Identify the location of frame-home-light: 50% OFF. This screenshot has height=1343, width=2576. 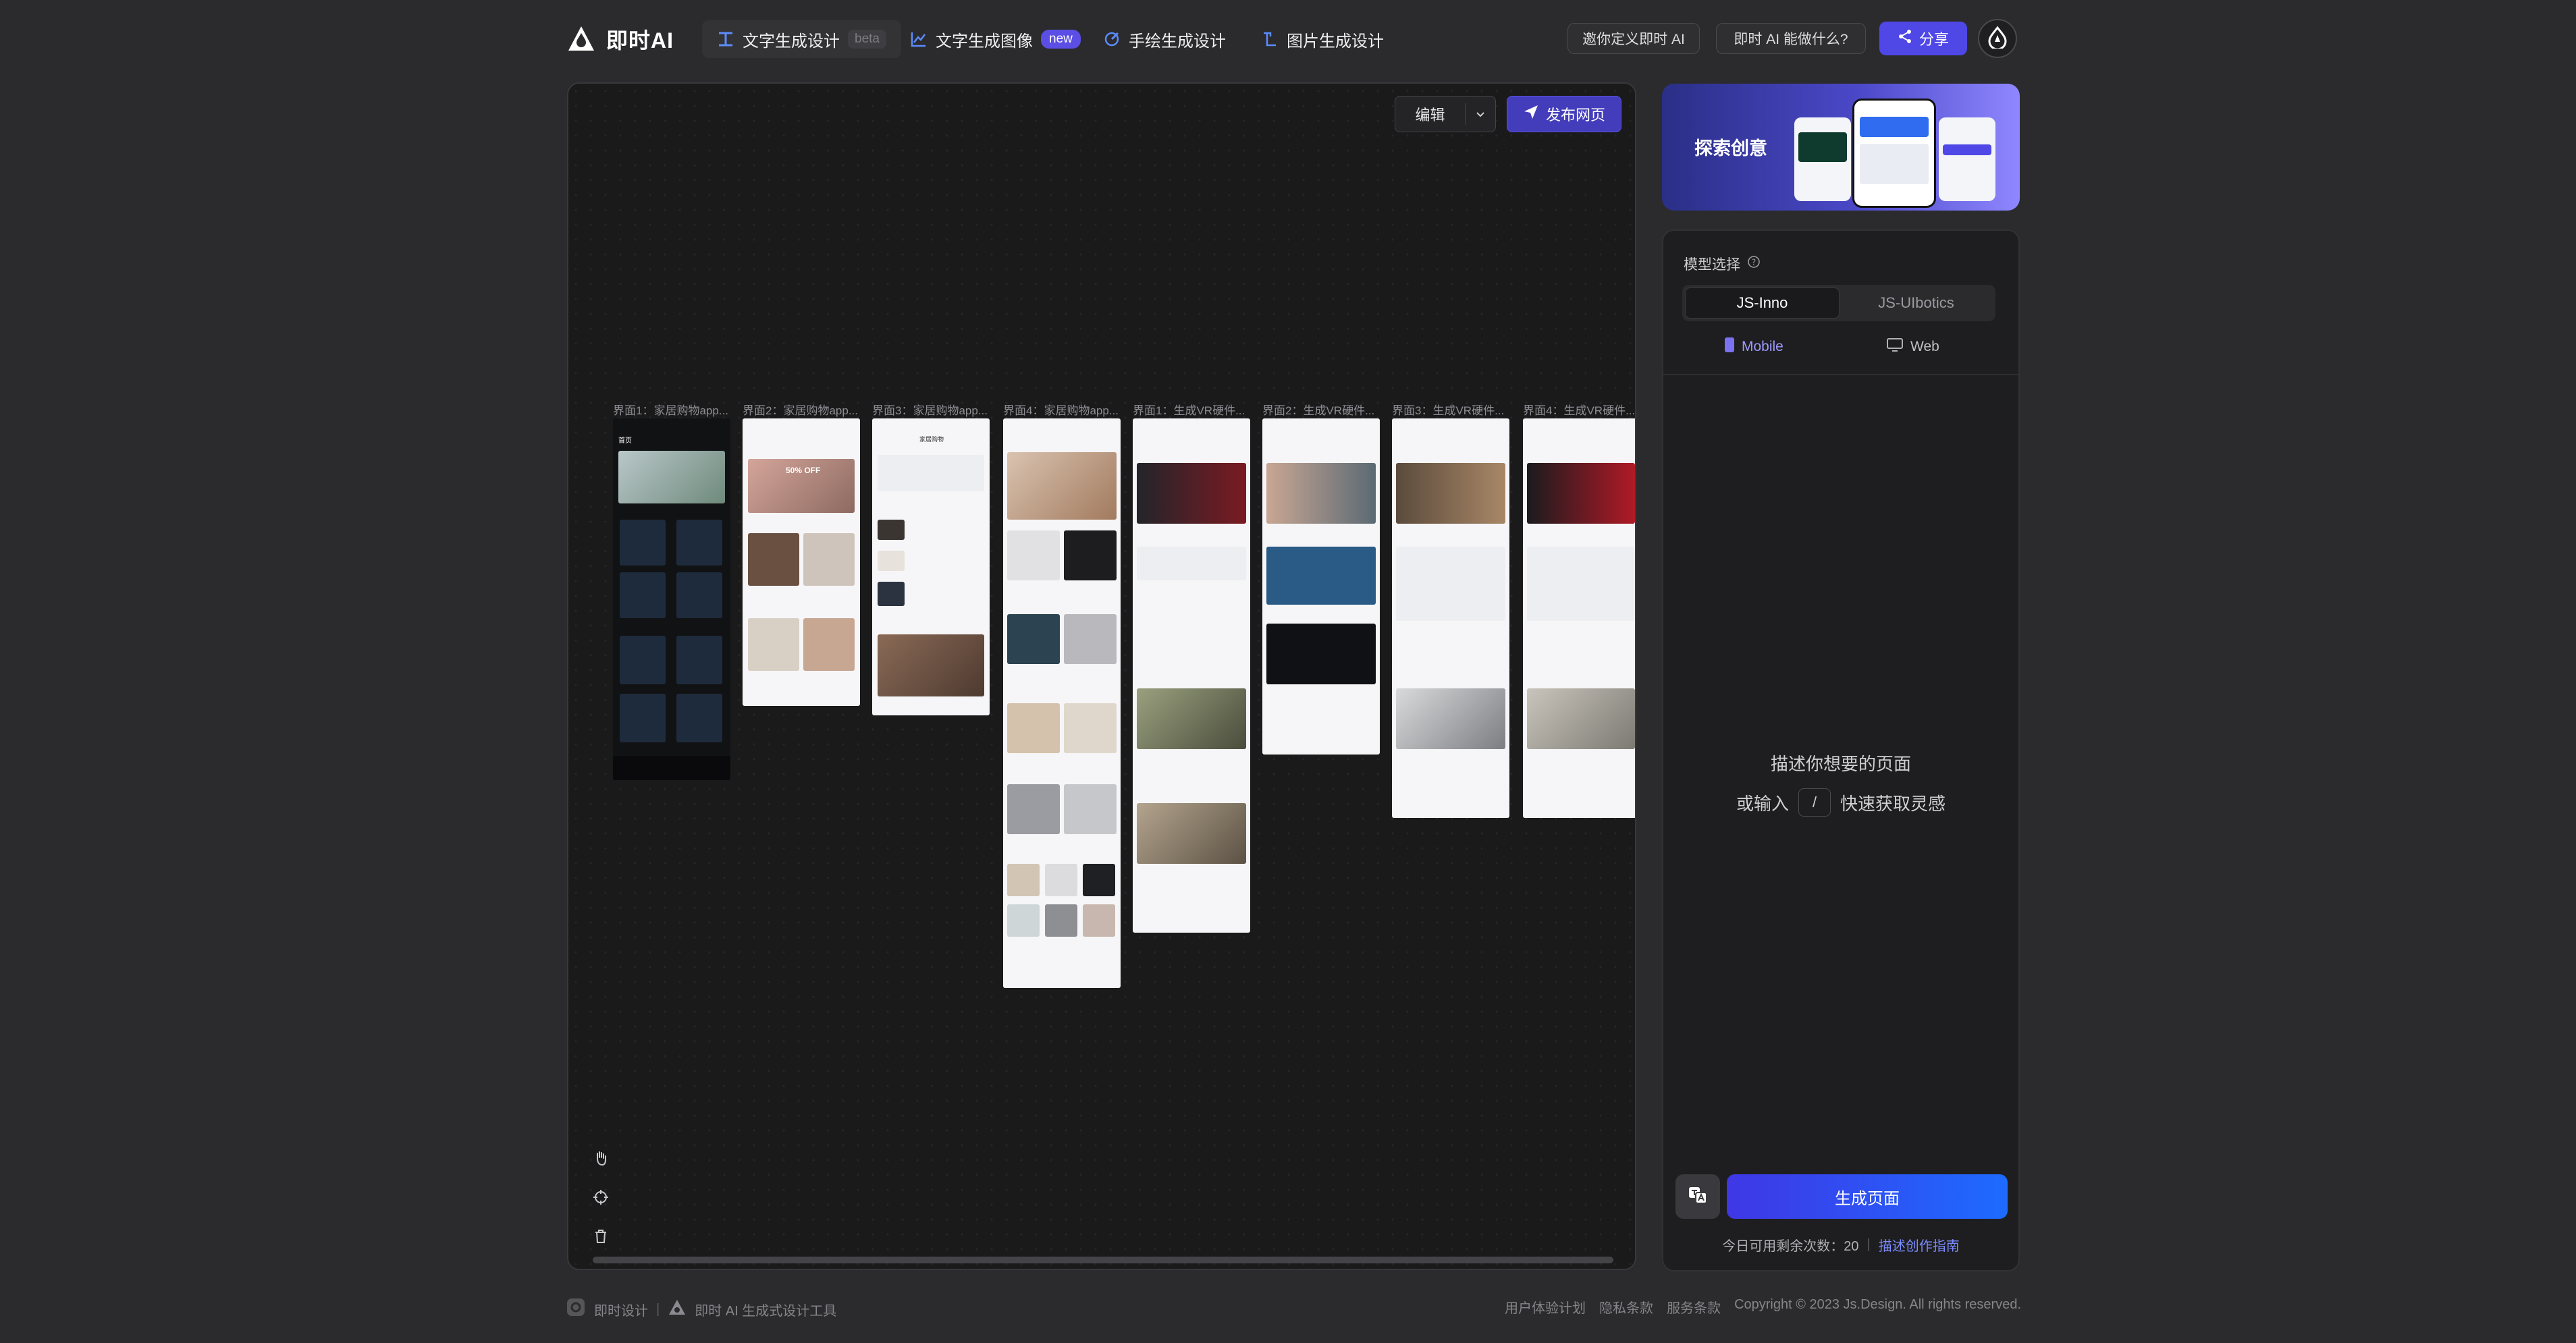
(802, 562).